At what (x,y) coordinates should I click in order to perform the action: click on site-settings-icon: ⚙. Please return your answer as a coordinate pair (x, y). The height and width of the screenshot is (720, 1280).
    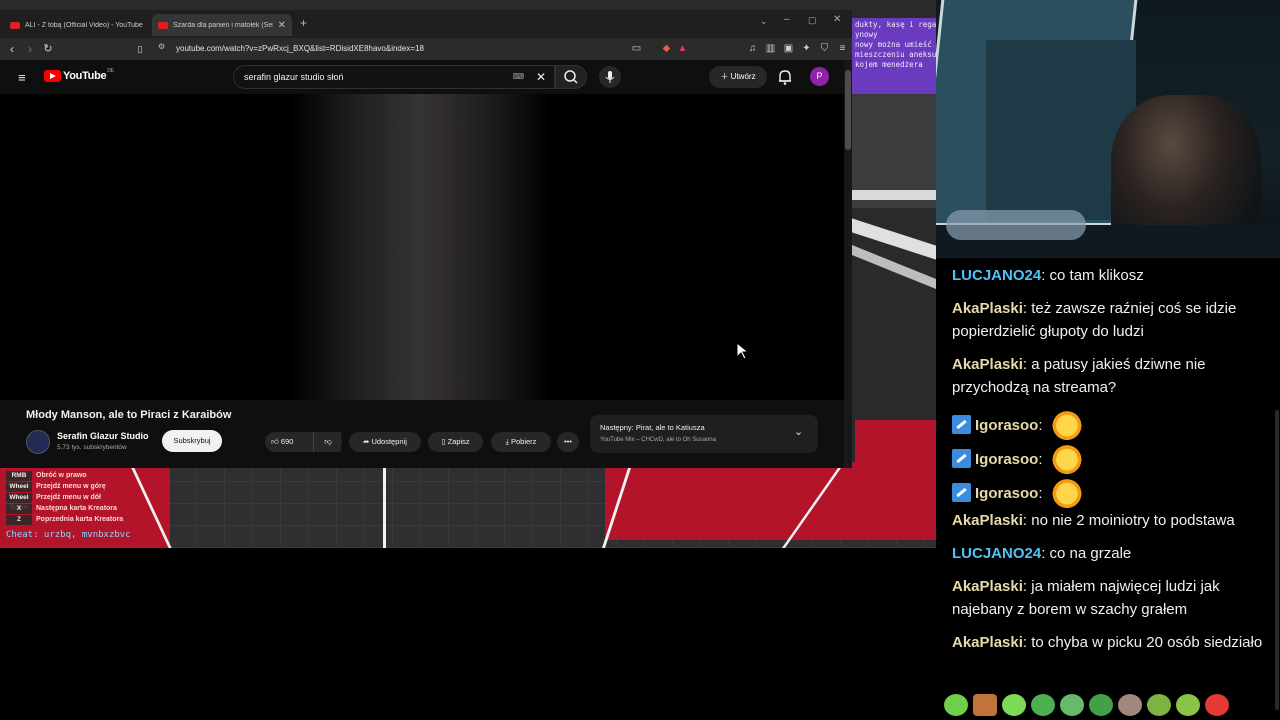
    Looking at the image, I should click on (161, 46).